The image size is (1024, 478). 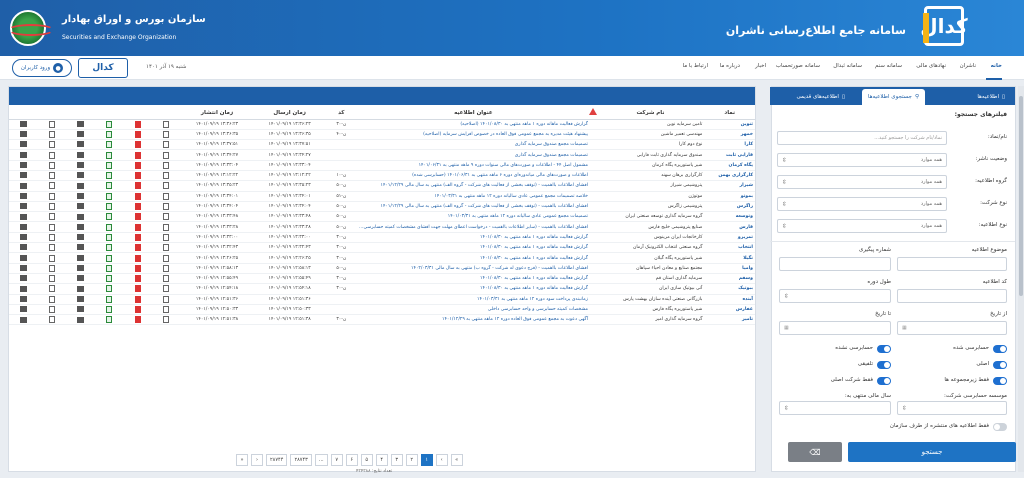 What do you see at coordinates (893, 97) in the screenshot?
I see `tab-search-announcements: ⚲ جستجوی اطلاعیه‌ها` at bounding box center [893, 97].